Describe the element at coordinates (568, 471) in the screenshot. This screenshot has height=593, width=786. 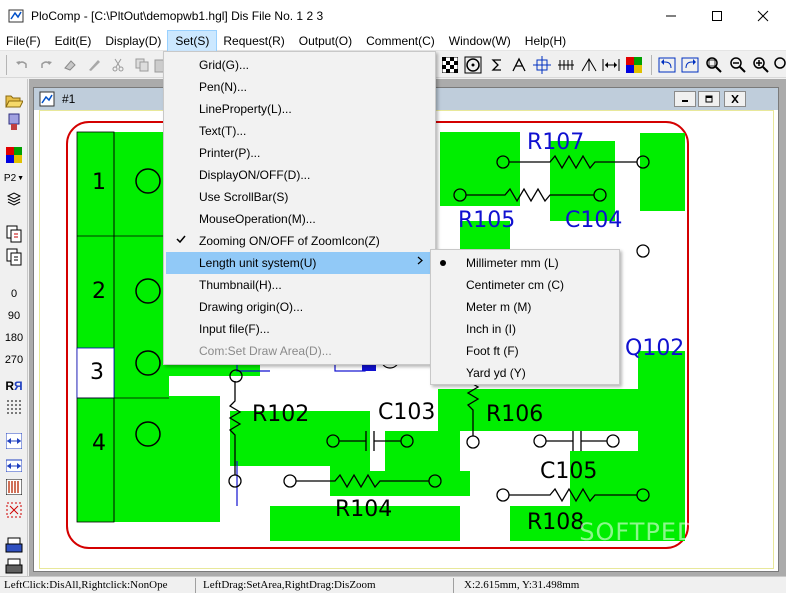
I see `label-c105: C105` at that location.